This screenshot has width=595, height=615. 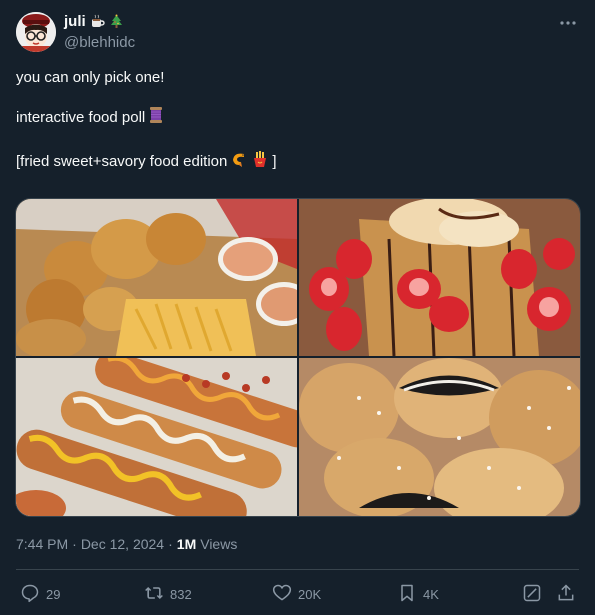 What do you see at coordinates (418, 594) in the screenshot?
I see `bookmark-button: 4K` at bounding box center [418, 594].